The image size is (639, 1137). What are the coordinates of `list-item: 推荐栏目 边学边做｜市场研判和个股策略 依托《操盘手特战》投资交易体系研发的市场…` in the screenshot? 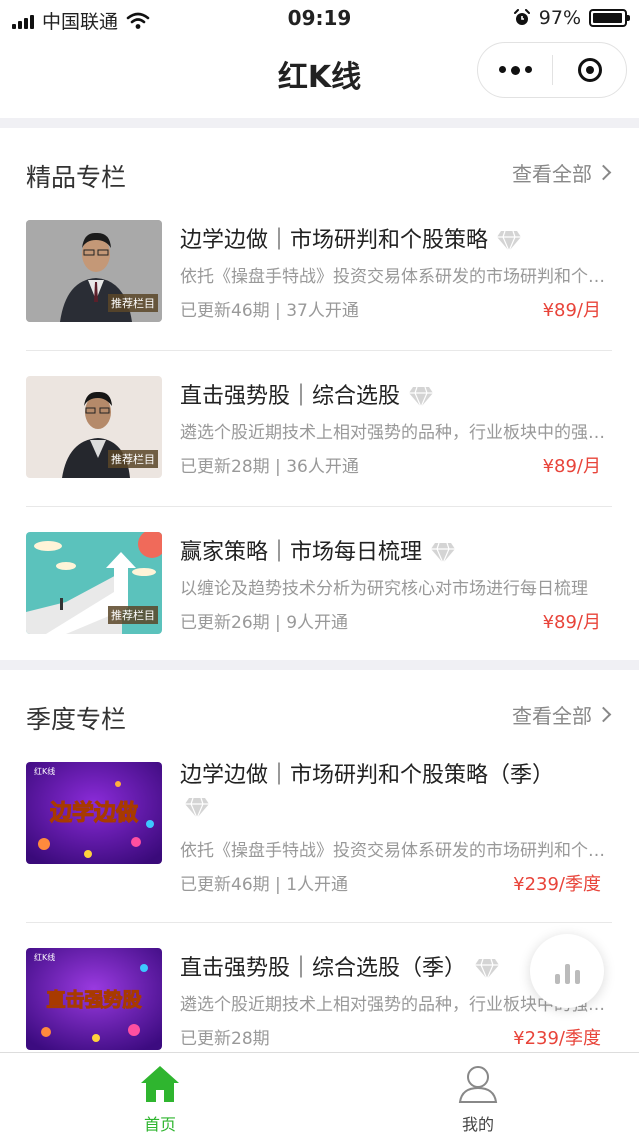 It's located at (319, 295).